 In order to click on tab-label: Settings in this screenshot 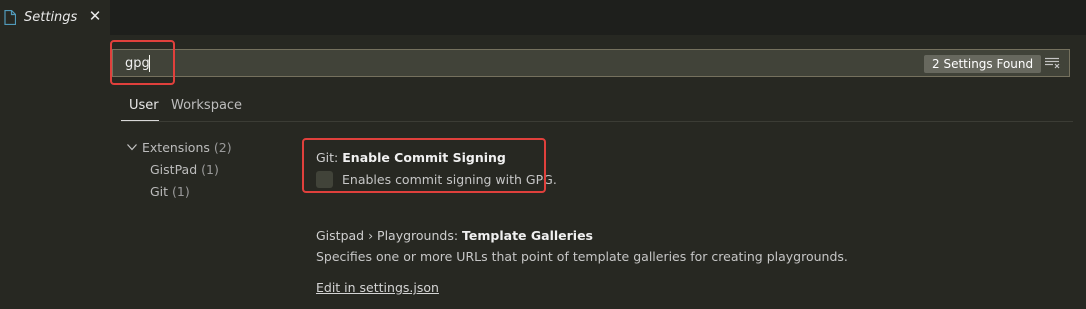, I will do `click(51, 17)`.